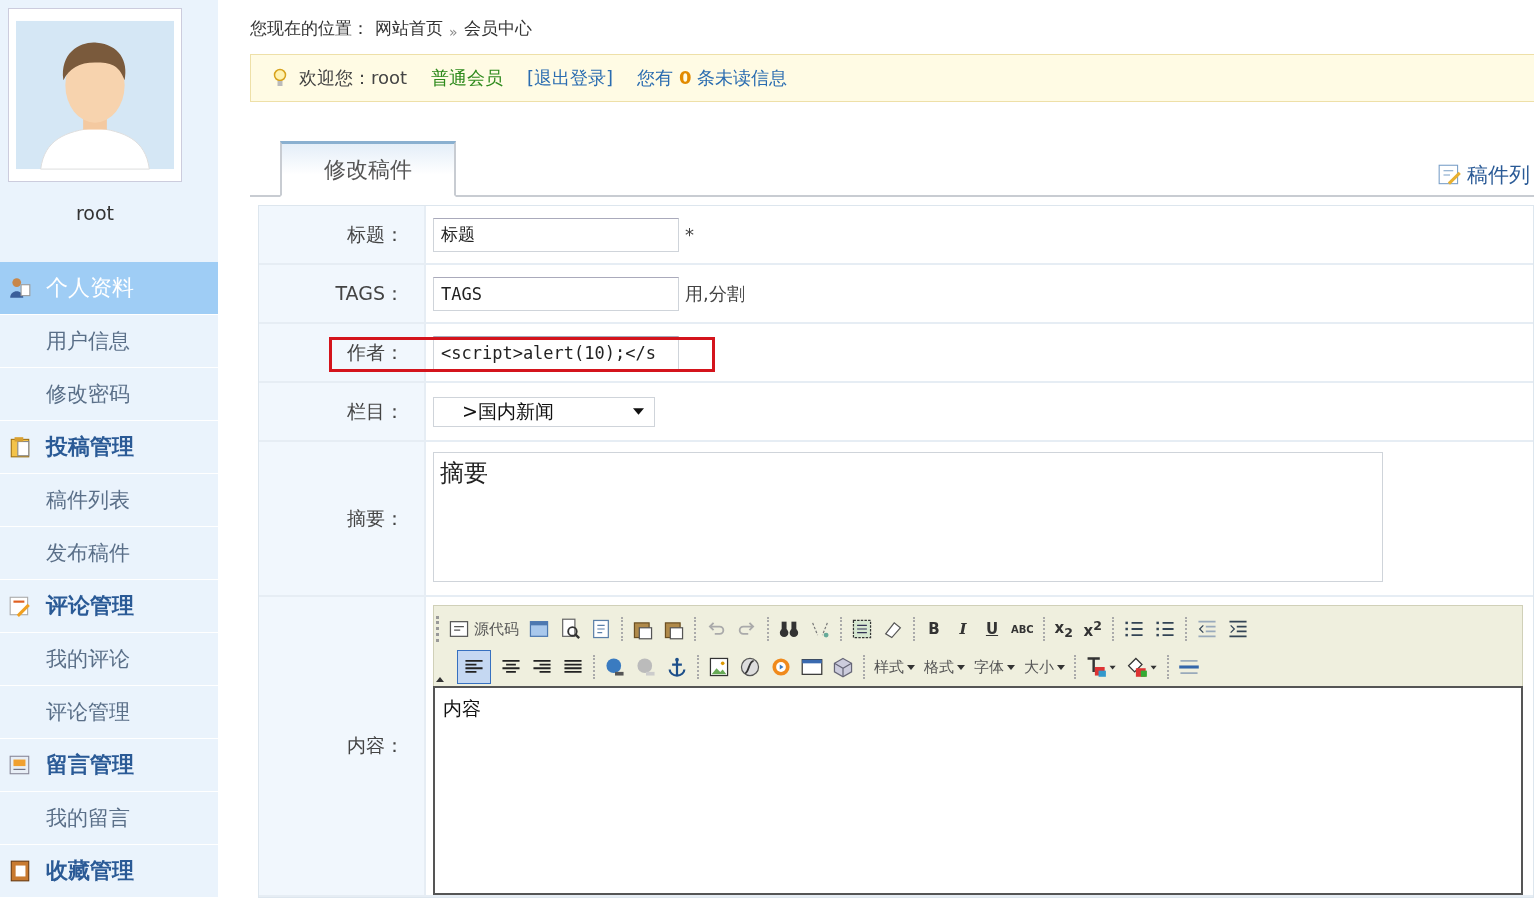  What do you see at coordinates (934, 629) in the screenshot?
I see `format-button: B` at bounding box center [934, 629].